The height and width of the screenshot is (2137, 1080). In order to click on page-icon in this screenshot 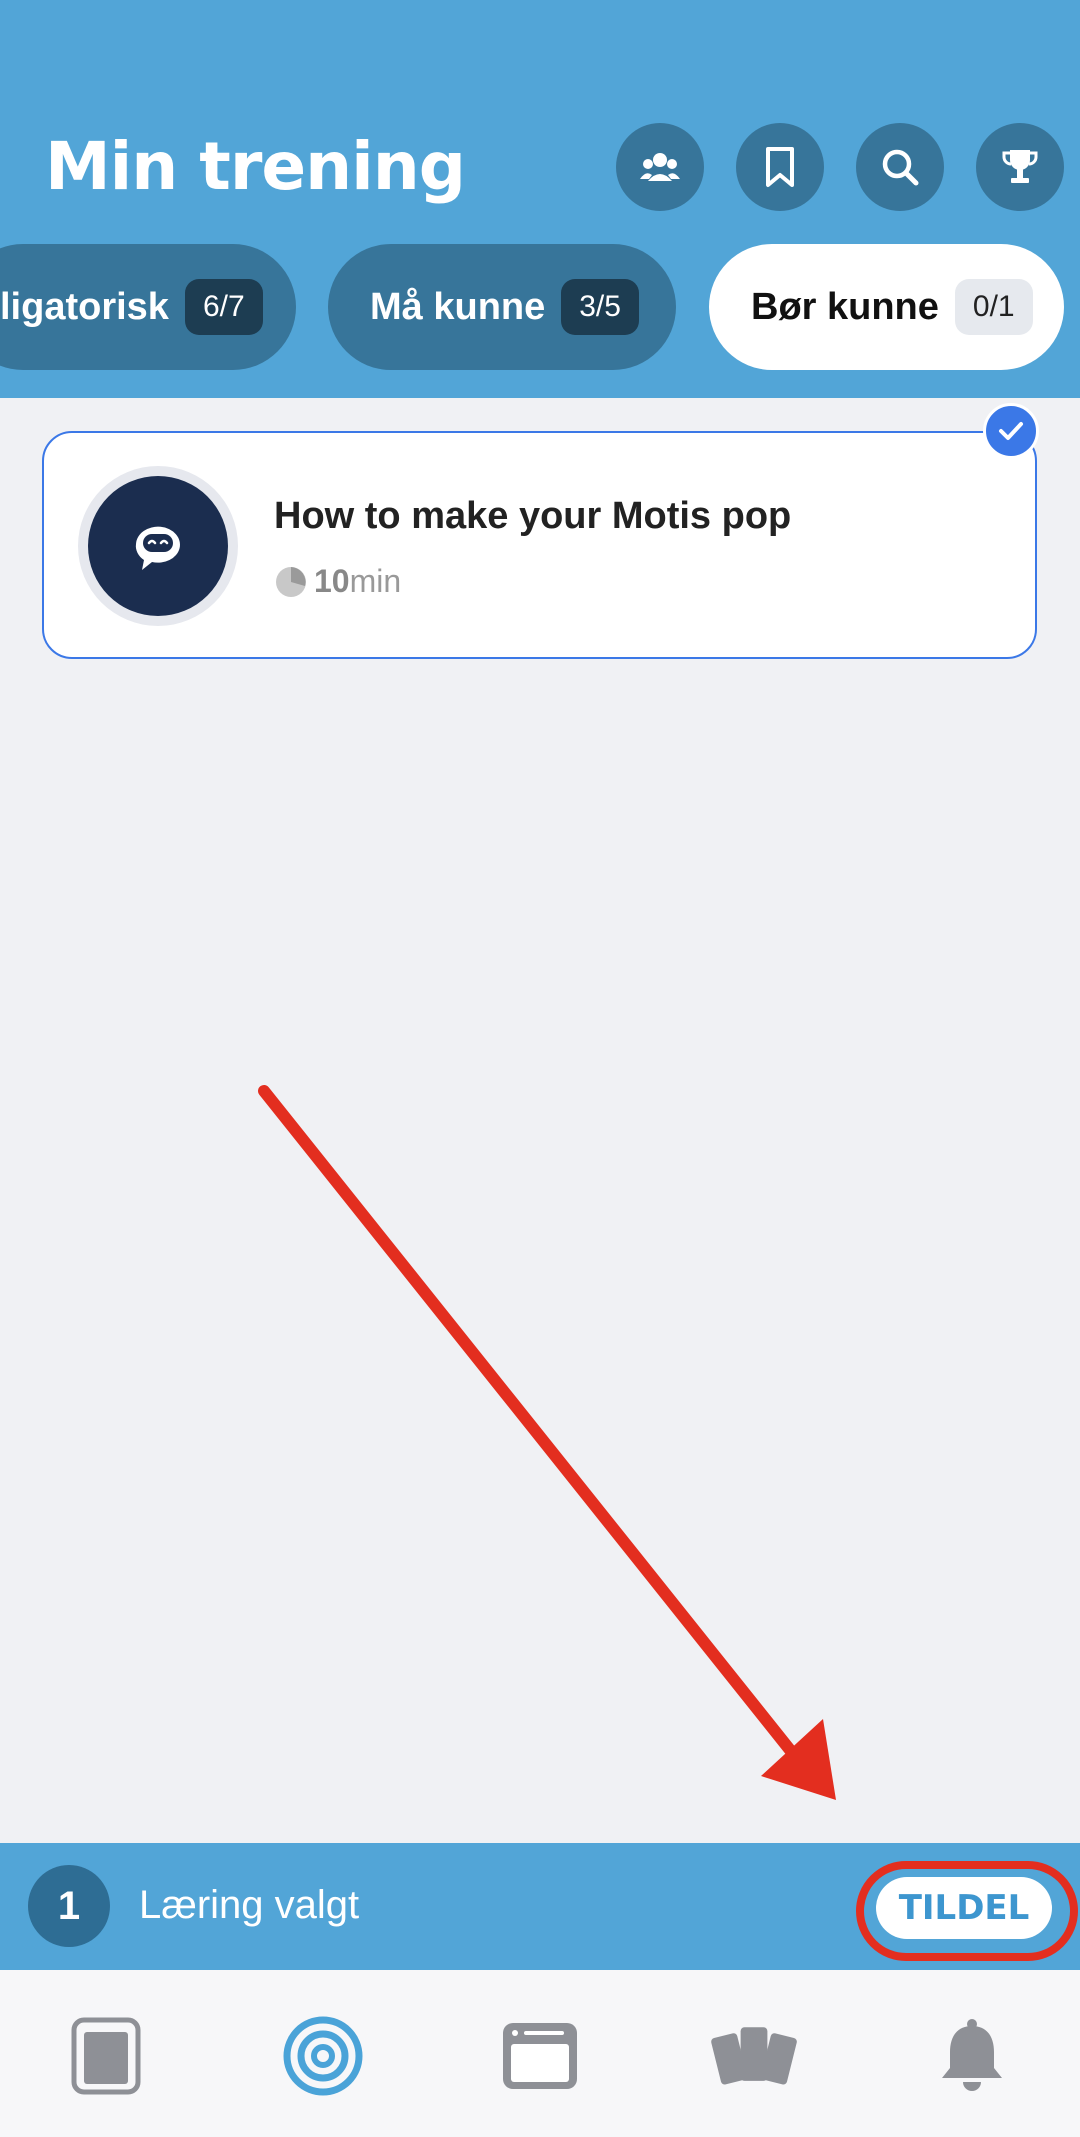, I will do `click(106, 2056)`.